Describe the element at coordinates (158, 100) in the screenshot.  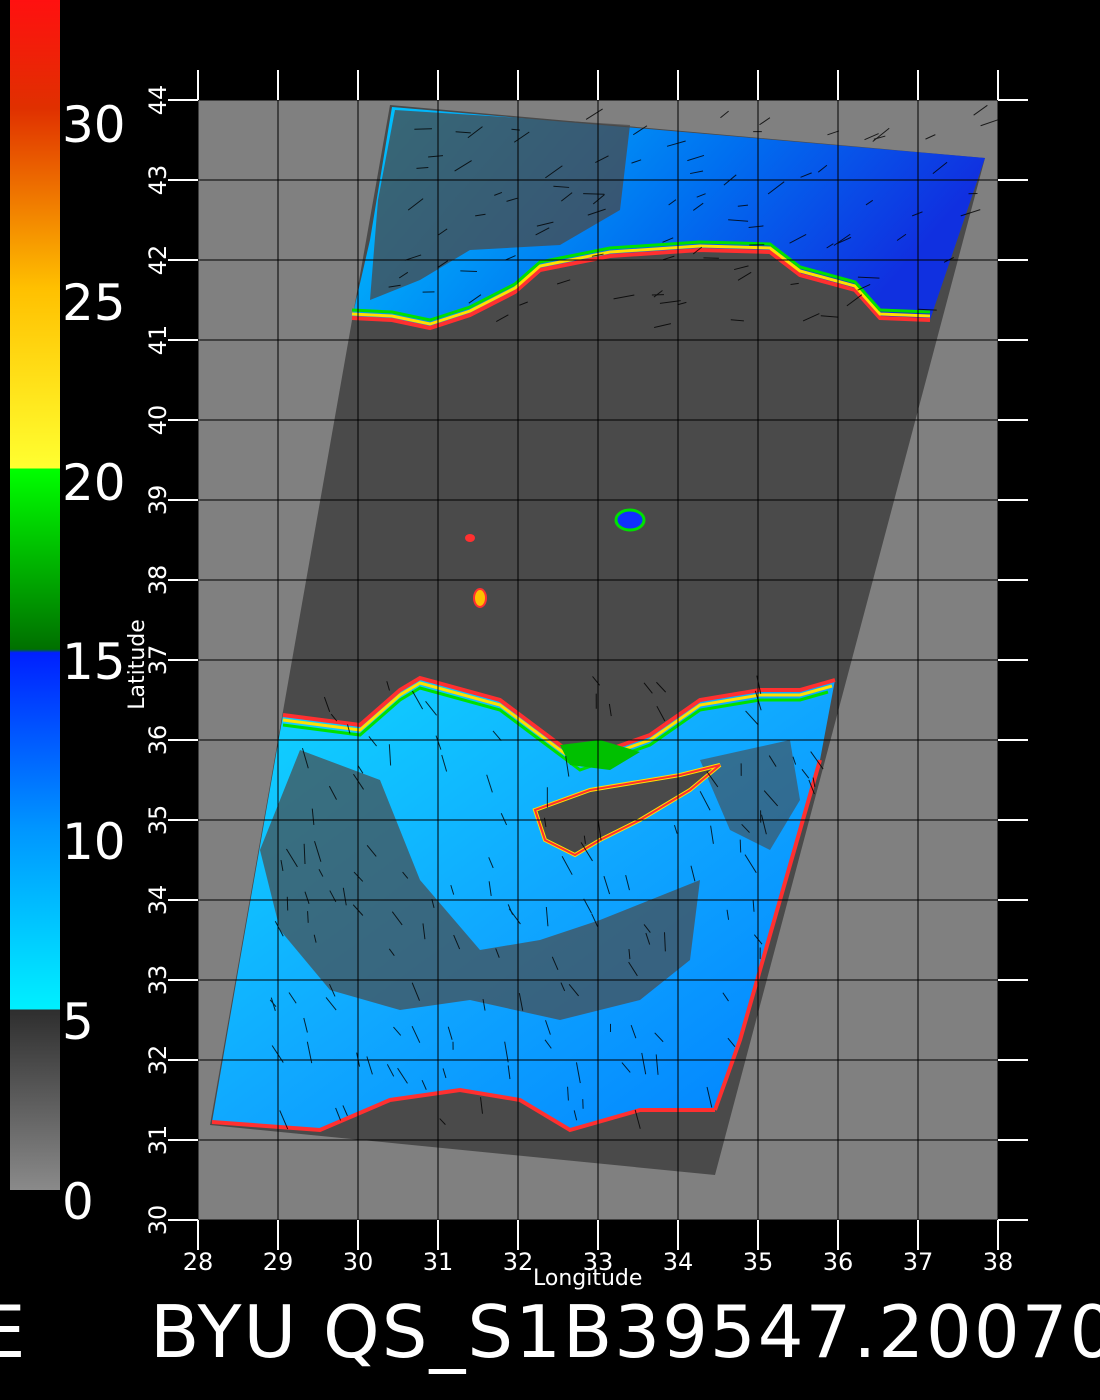
I see `y-tick-label: 44` at that location.